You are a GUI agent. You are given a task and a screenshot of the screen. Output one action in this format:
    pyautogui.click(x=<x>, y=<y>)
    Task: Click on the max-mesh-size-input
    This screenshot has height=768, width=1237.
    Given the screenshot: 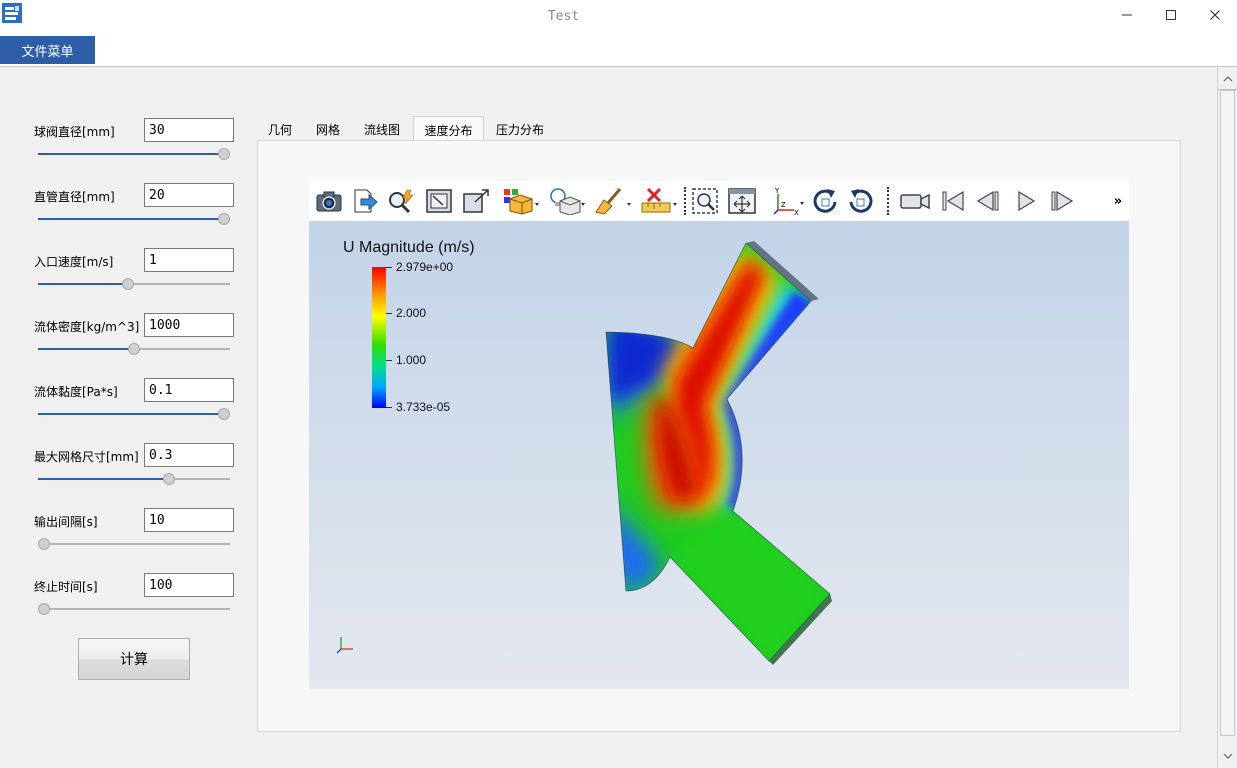 What is the action you would take?
    pyautogui.click(x=189, y=455)
    